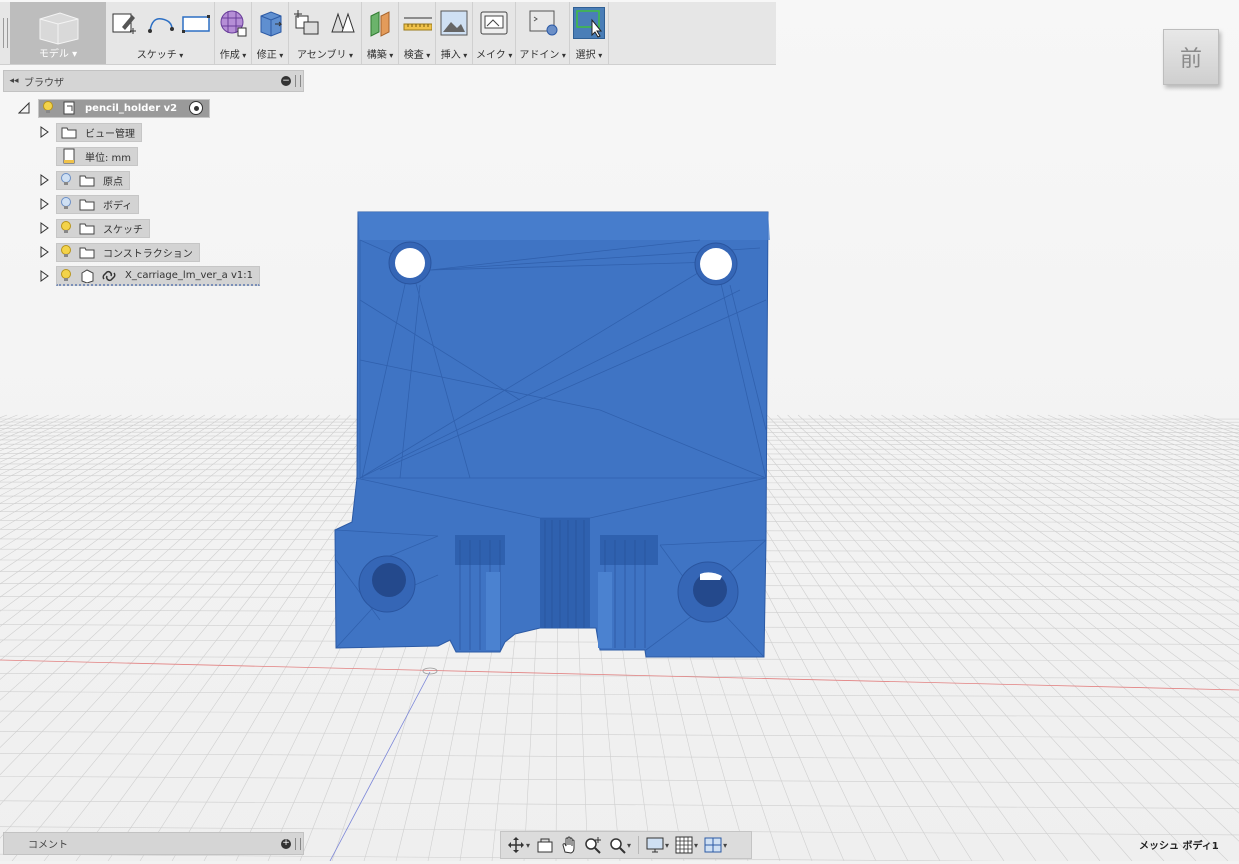 The height and width of the screenshot is (864, 1239). Describe the element at coordinates (54, 54) in the screenshot. I see `workspace-label: モデル` at that location.